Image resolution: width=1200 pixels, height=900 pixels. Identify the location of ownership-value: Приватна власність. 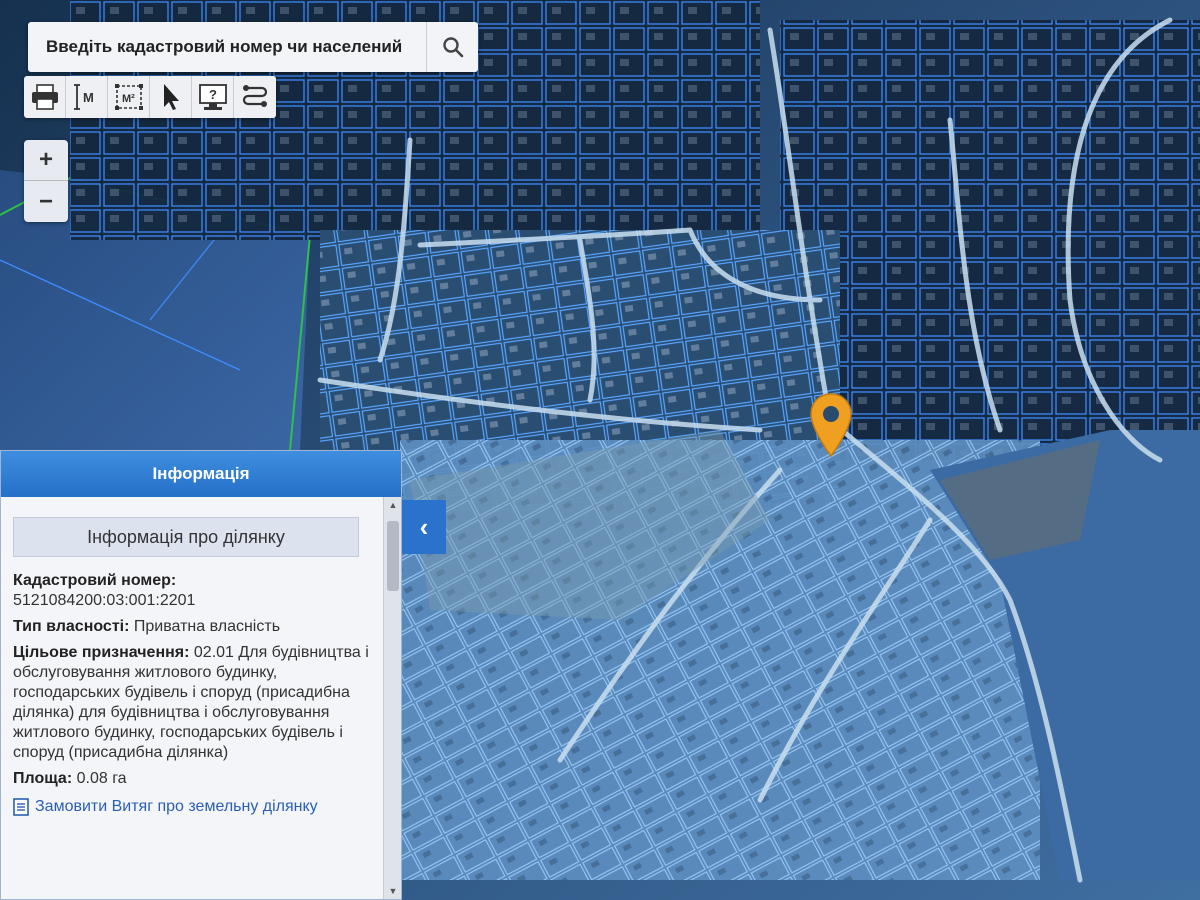
(207, 626).